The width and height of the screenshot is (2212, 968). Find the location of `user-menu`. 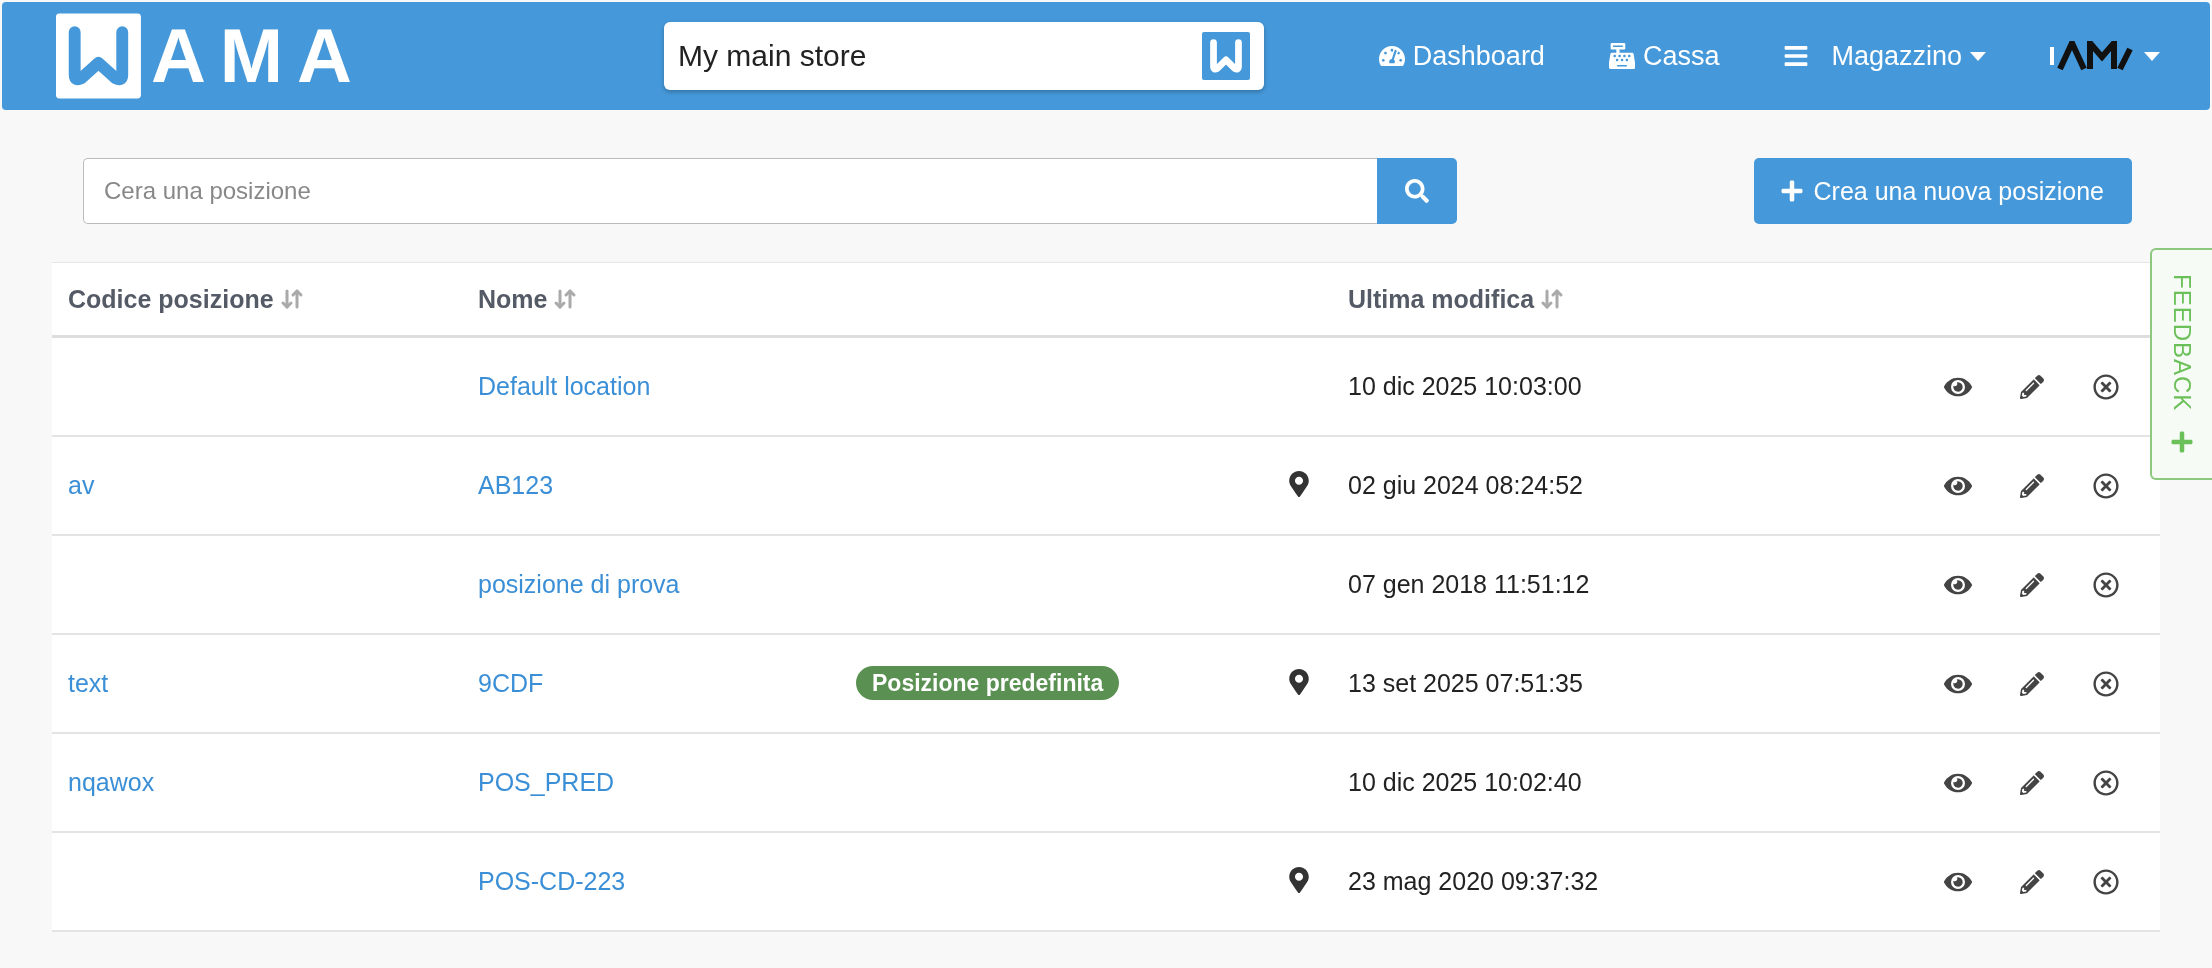

user-menu is located at coordinates (2105, 56).